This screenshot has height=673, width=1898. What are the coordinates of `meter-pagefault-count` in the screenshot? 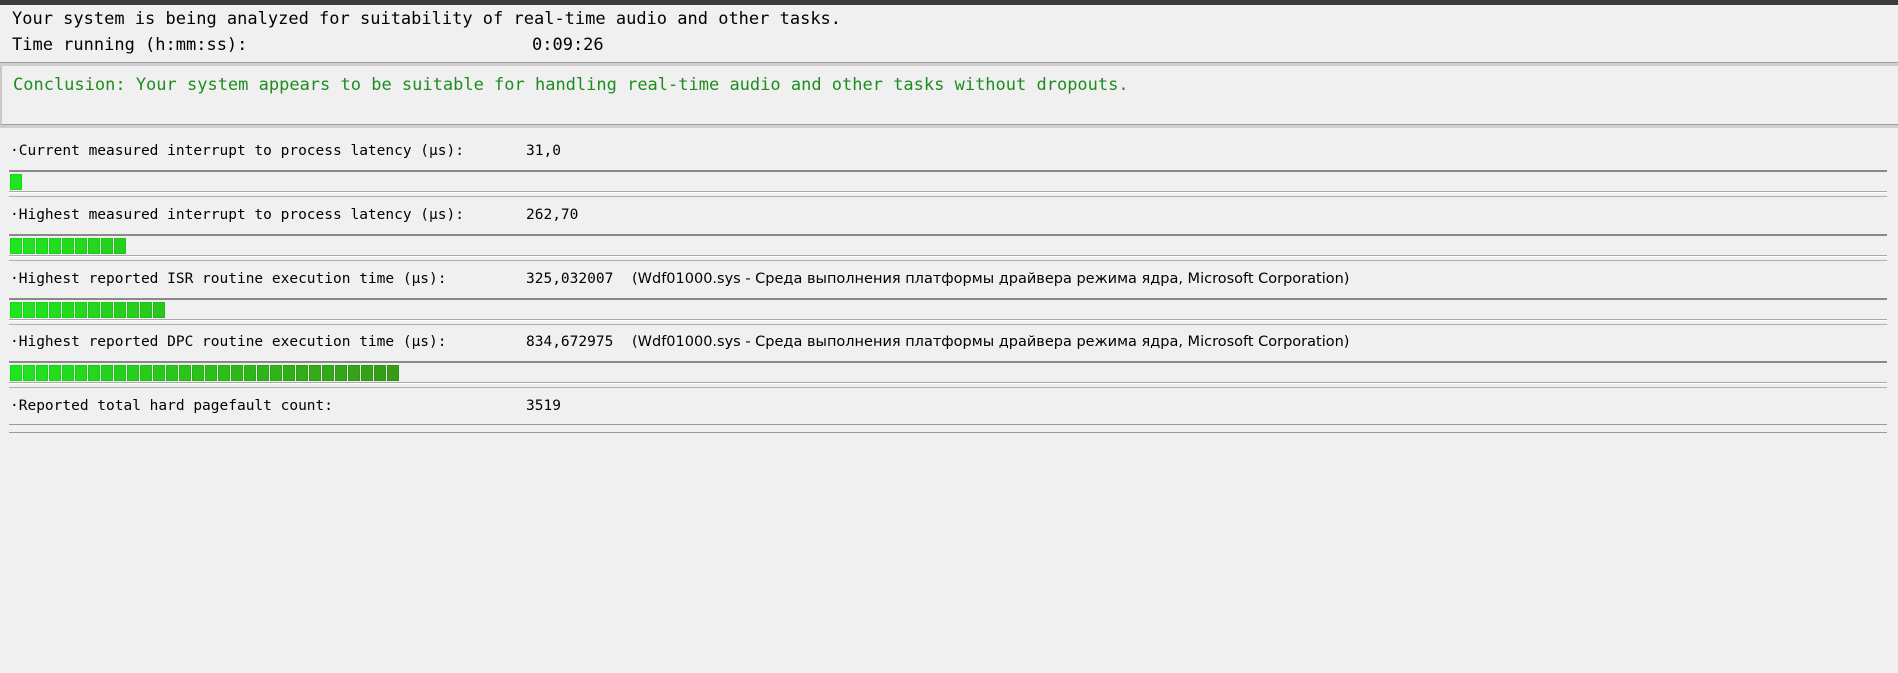 It's located at (948, 428).